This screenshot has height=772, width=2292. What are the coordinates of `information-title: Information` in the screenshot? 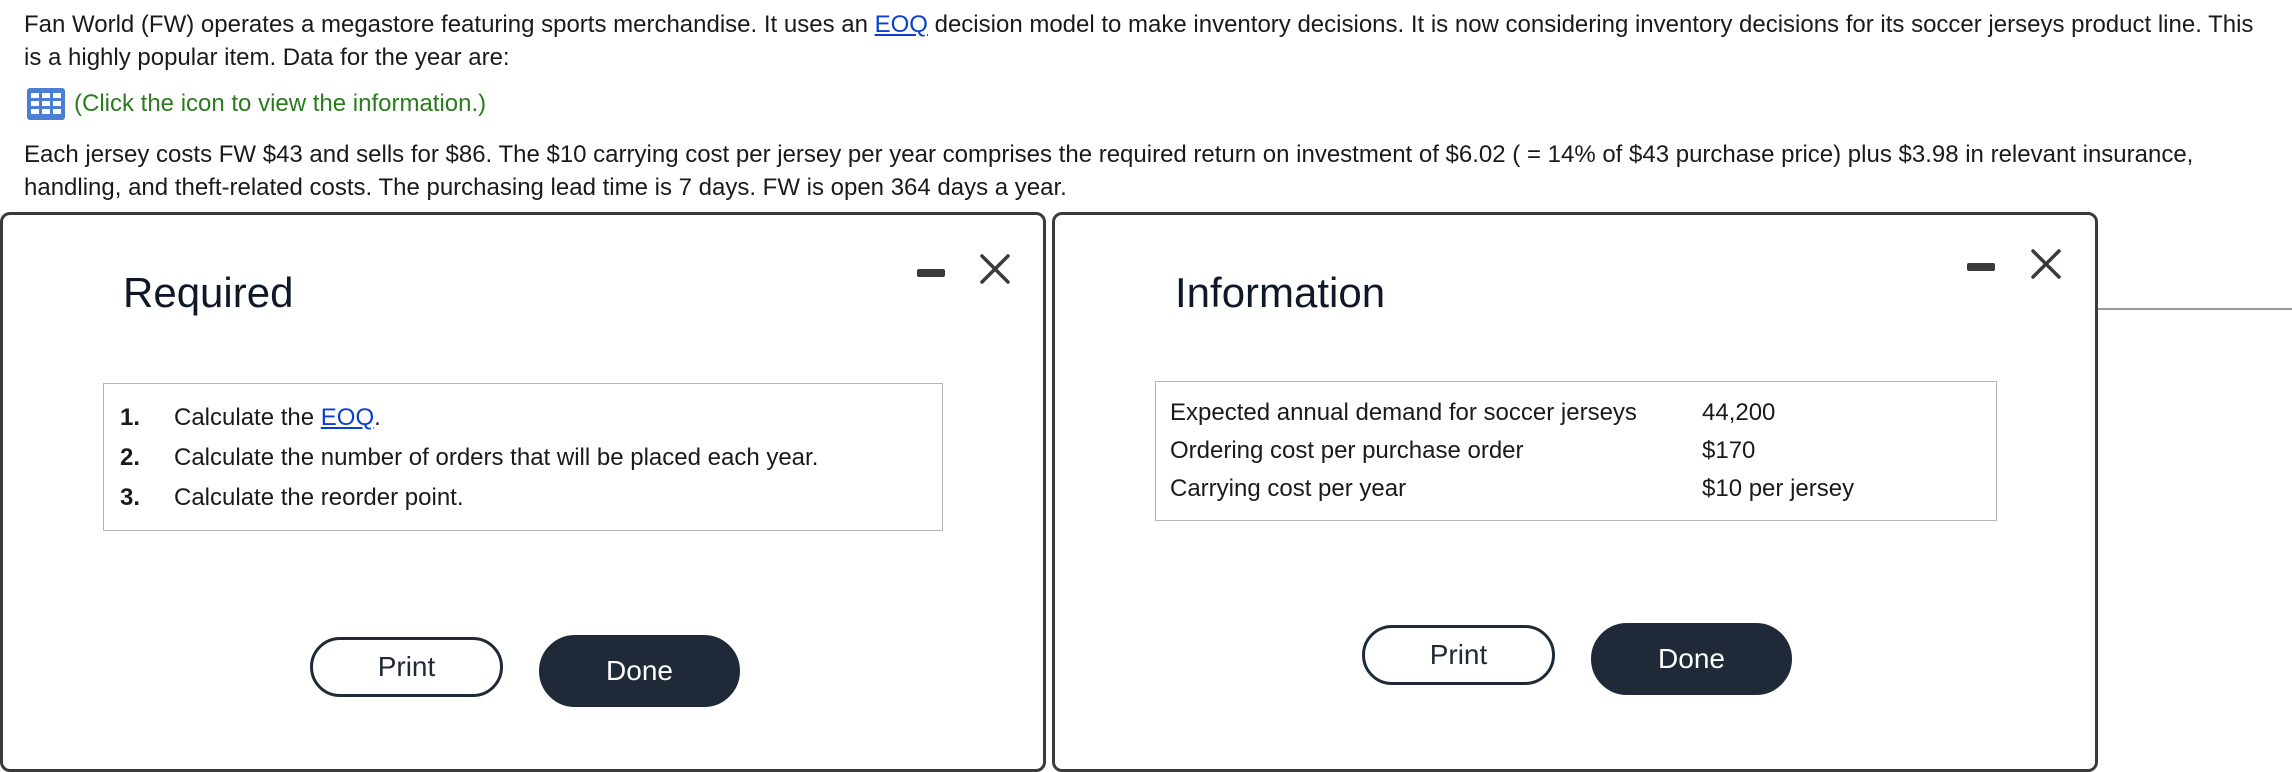 It's located at (1280, 292).